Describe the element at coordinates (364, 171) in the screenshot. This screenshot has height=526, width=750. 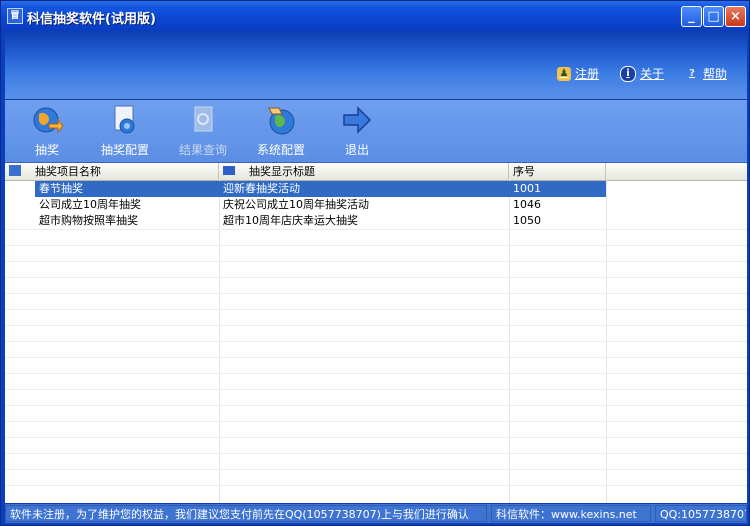
I see `column-header-title: 抽奖显示标题` at that location.